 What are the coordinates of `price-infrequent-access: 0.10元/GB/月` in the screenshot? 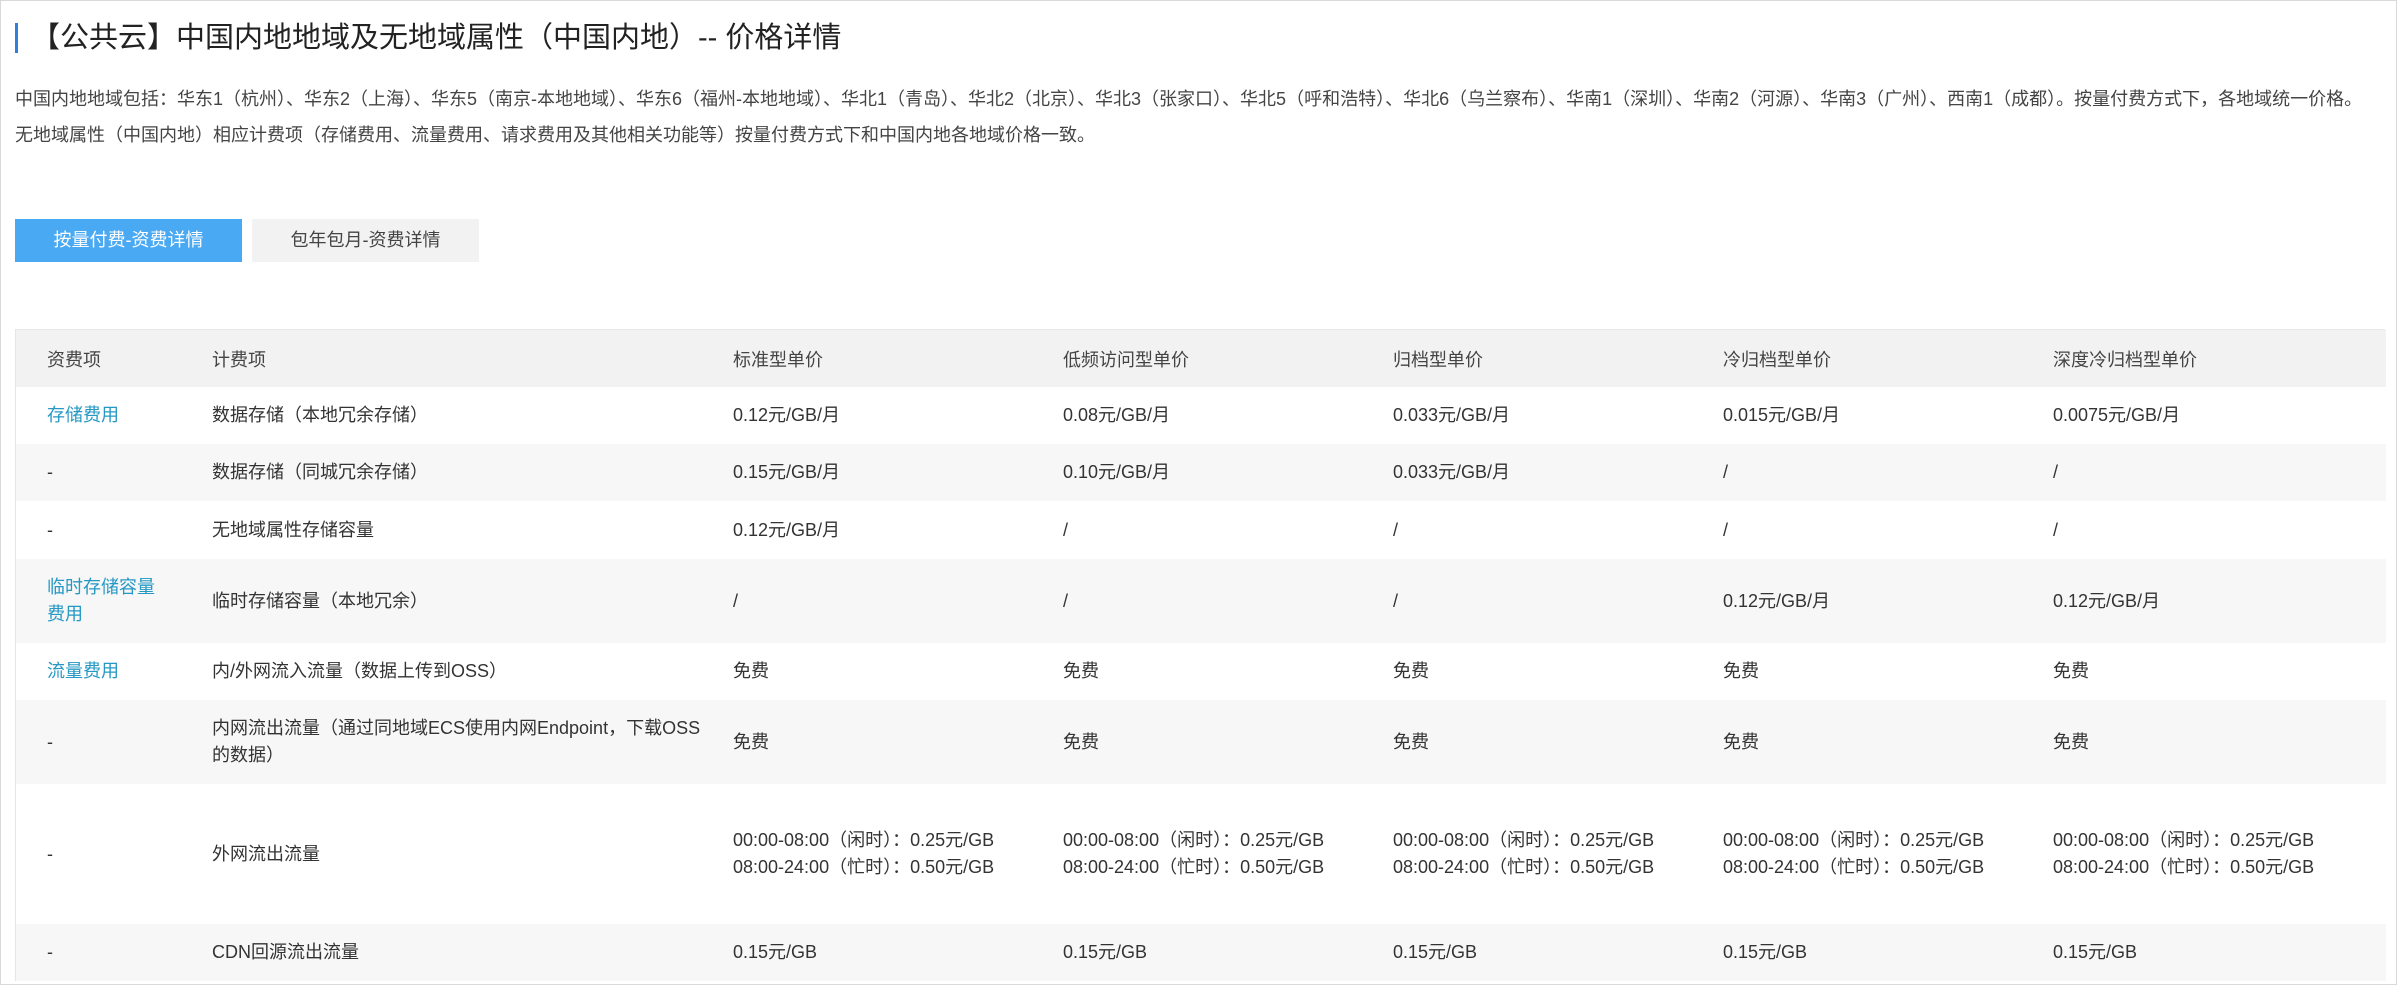 It's located at (1117, 472).